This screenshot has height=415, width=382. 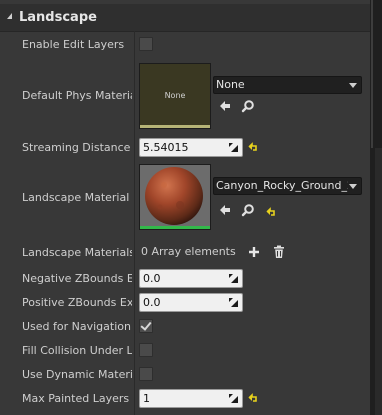 I want to click on enable-edit-layers-label: Enable Edit Layers, so click(x=73, y=44).